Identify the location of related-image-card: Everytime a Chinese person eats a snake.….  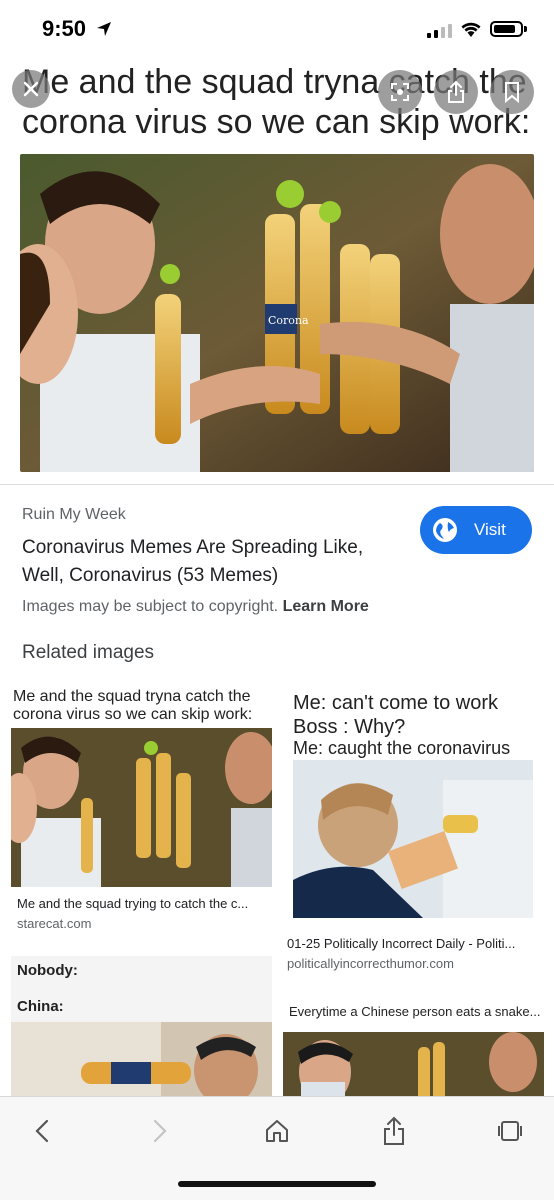
(413, 1051).